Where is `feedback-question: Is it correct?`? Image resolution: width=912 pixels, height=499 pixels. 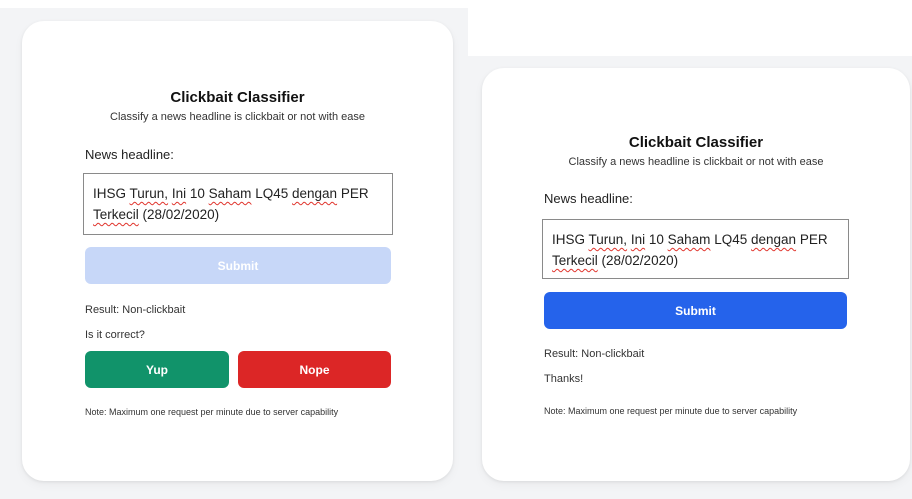 feedback-question: Is it correct? is located at coordinates (115, 335).